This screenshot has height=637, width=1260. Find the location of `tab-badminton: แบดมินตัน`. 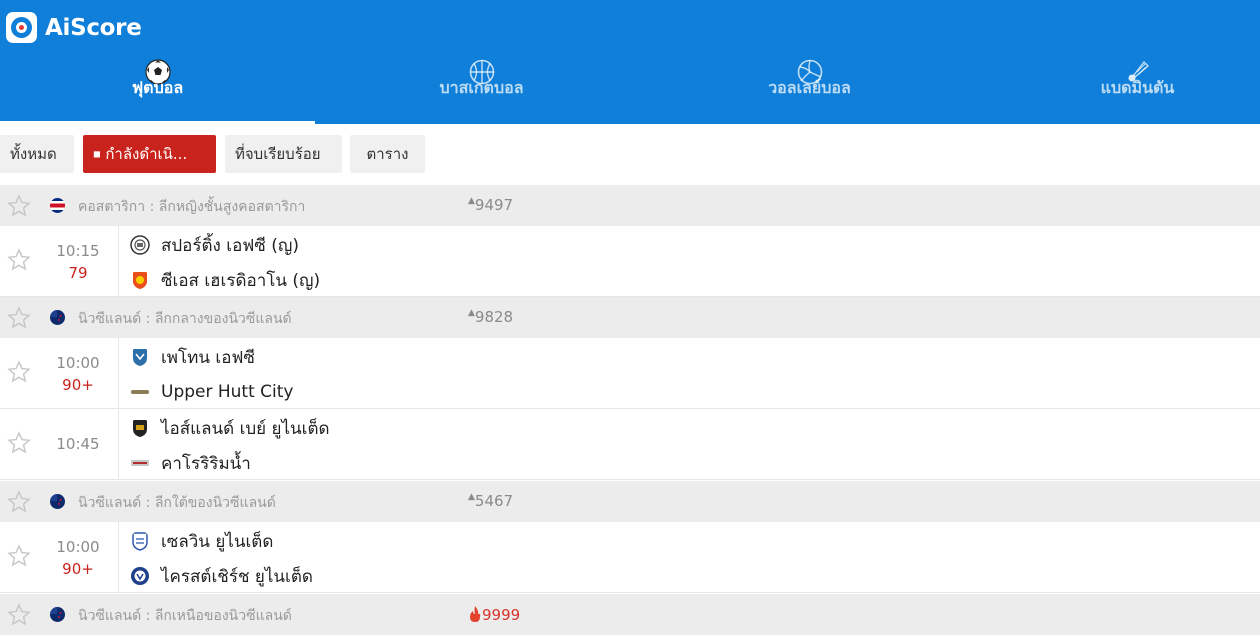

tab-badminton: แบดมินตัน is located at coordinates (1120, 90).